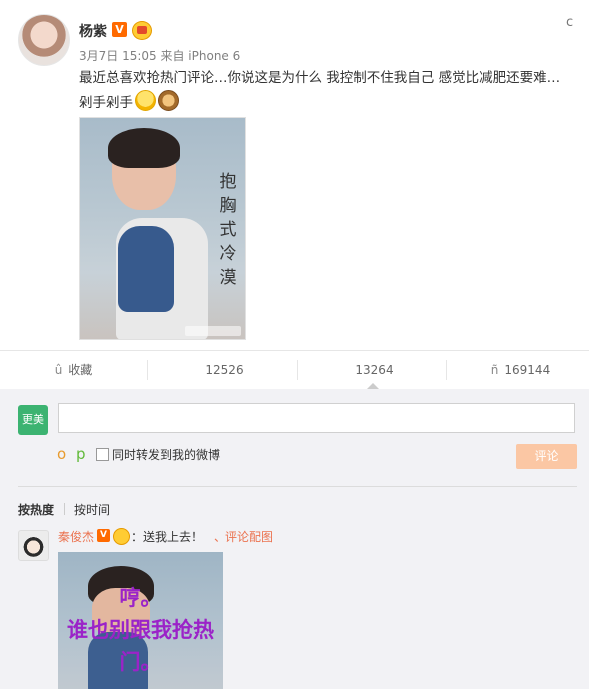  I want to click on post-image: 抱胸式冷漠, so click(162, 228).